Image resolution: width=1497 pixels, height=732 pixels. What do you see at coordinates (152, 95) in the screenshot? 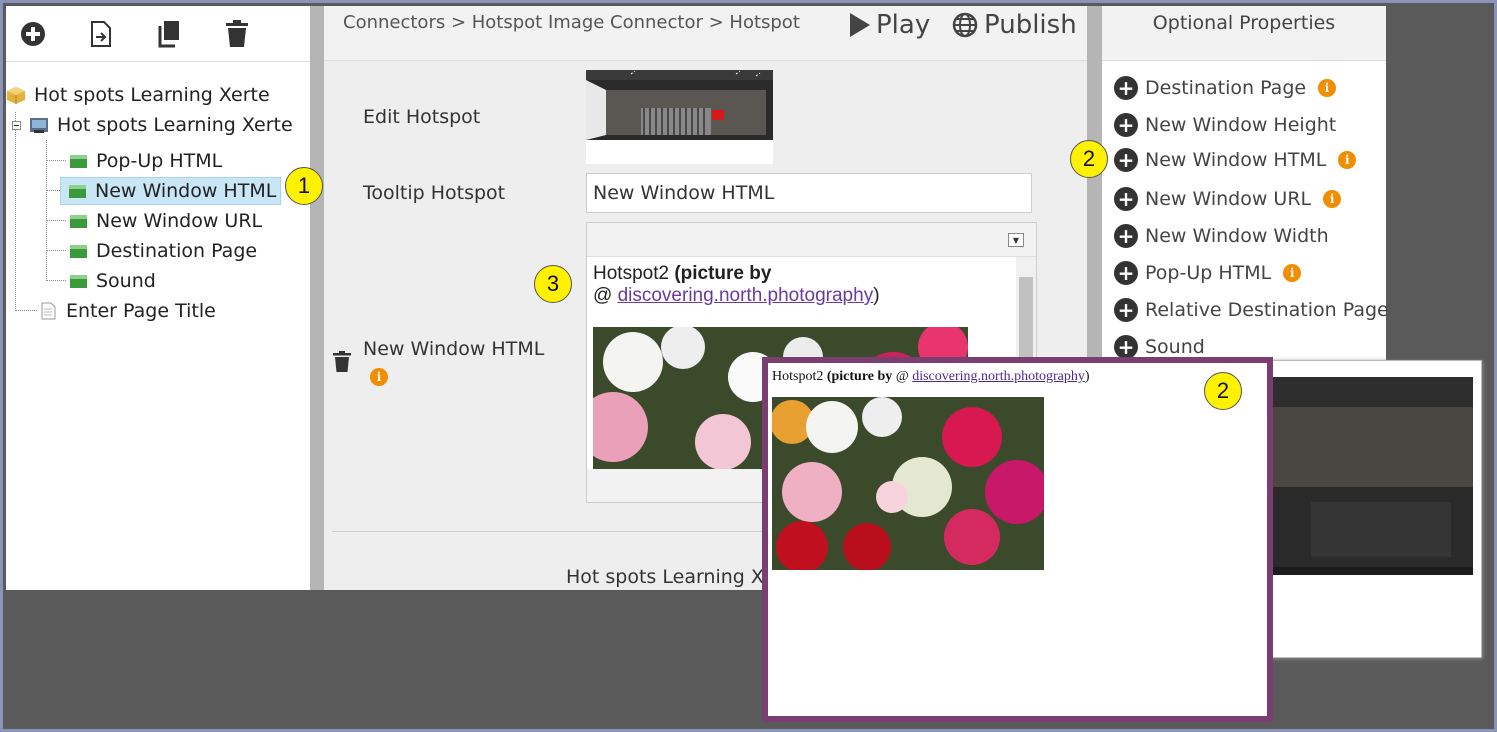
I see `tree-node-label: Hot spots Learning Xerte` at bounding box center [152, 95].